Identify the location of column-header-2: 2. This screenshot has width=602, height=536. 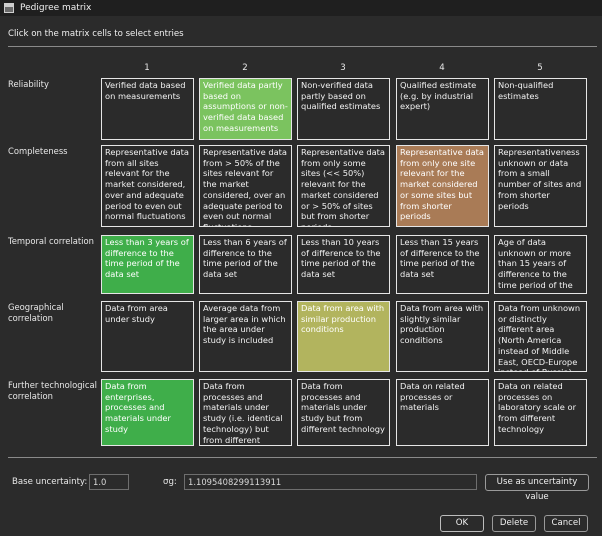
(245, 68).